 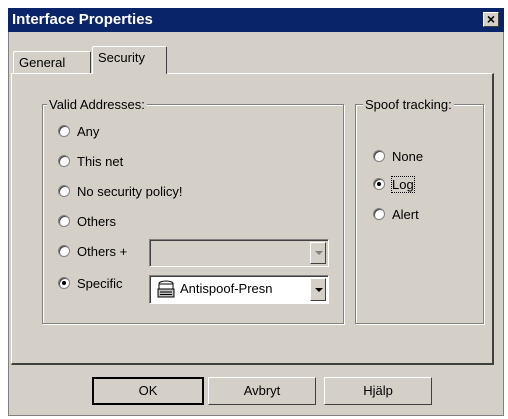 I want to click on radio-alert-button, so click(x=379, y=214).